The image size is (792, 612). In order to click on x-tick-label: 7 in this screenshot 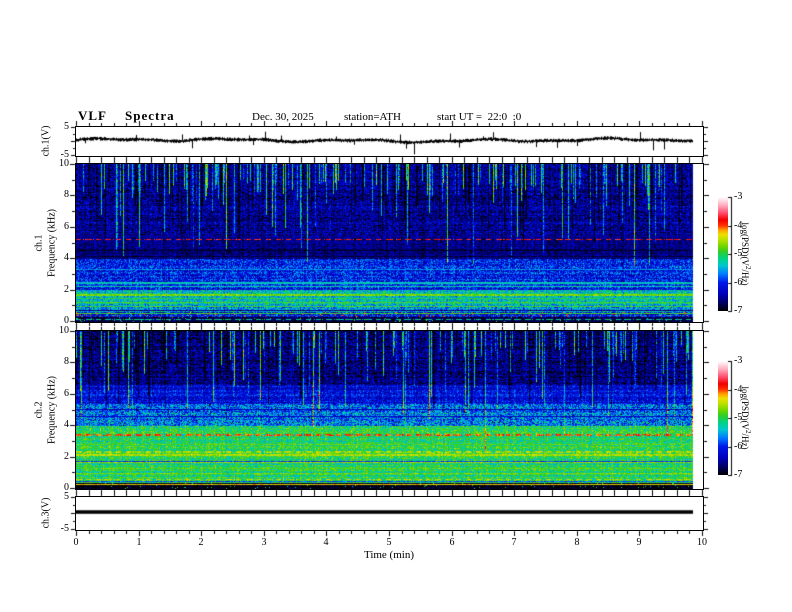, I will do `click(514, 542)`.